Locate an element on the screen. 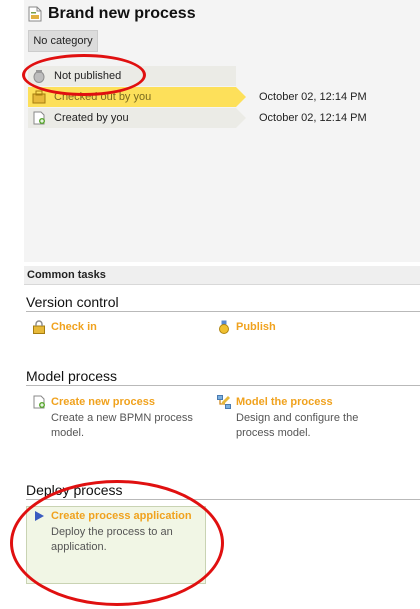  create-new-process-link: Create new process is located at coordinates (126, 402).